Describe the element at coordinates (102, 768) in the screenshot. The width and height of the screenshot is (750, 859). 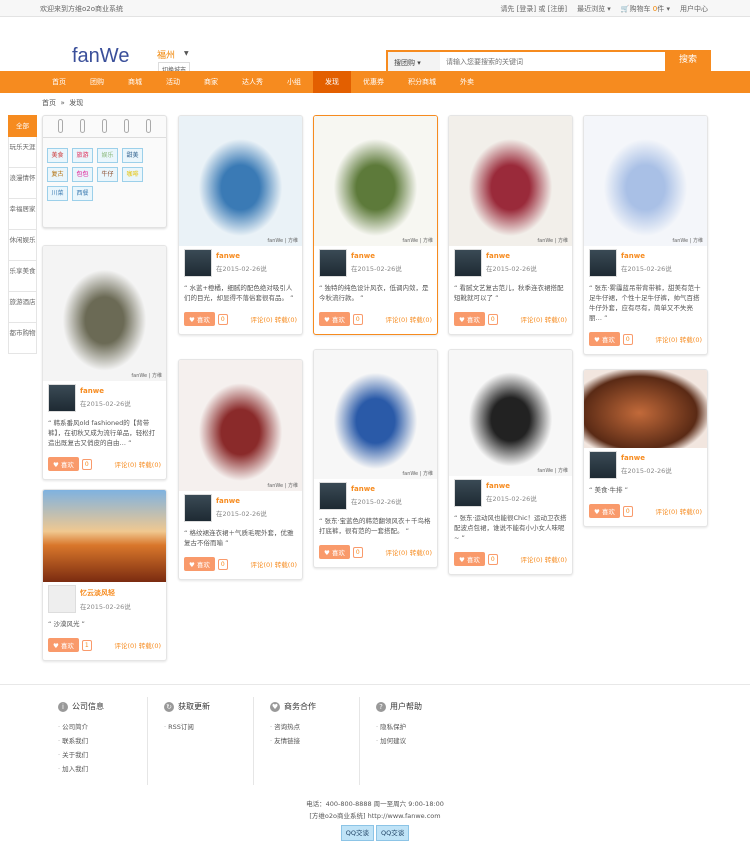
I see `footer-link: 加入我们` at that location.